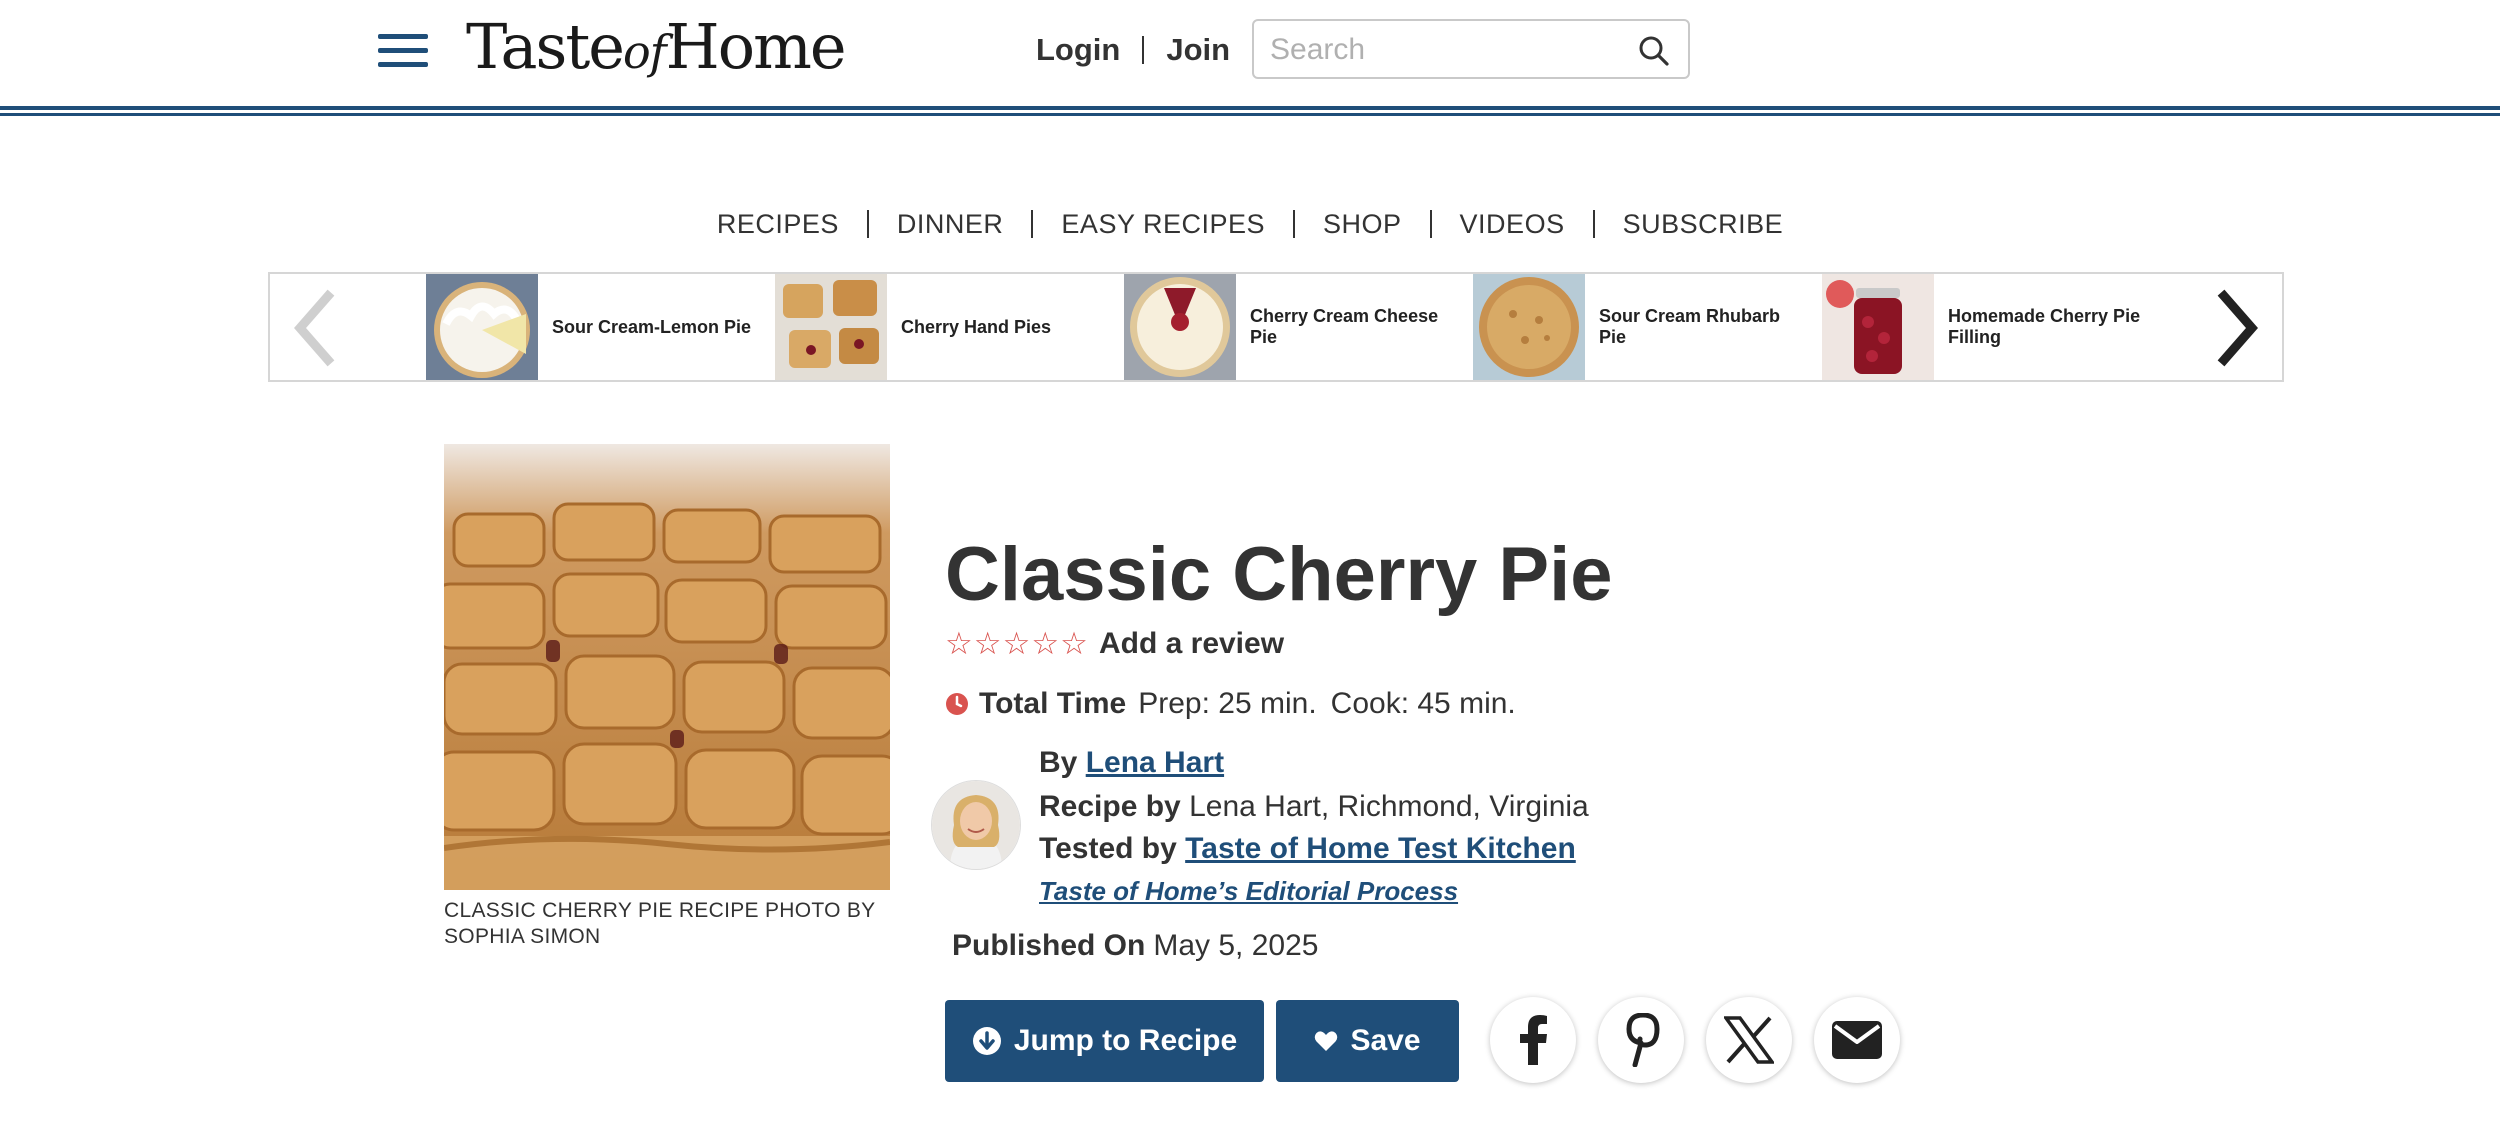  Describe the element at coordinates (1690, 326) in the screenshot. I see `carousel-card-label: Sour Cream Rhubarb Pie` at that location.